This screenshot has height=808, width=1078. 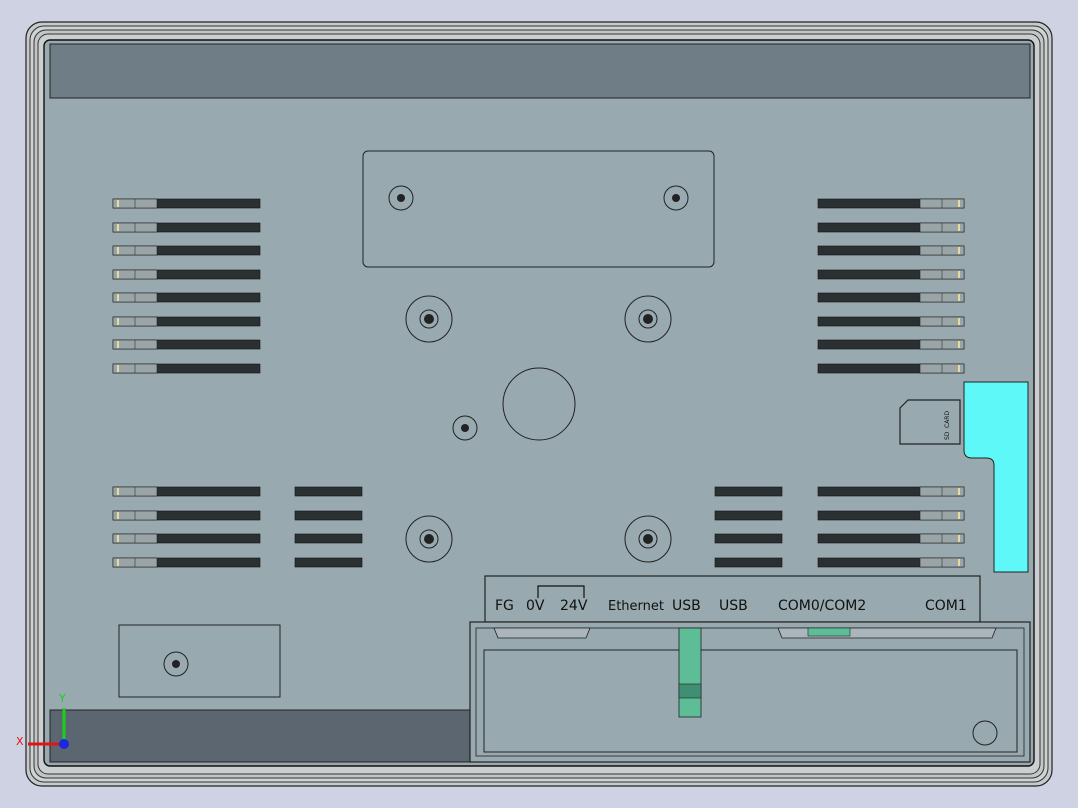 What do you see at coordinates (504, 606) in the screenshot?
I see `label-fg: FG` at bounding box center [504, 606].